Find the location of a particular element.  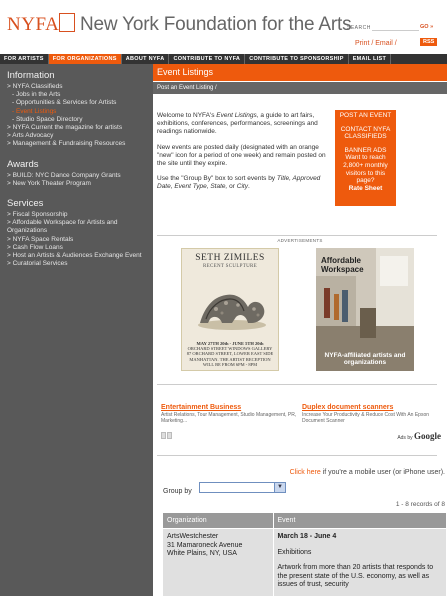

sidebar-item-curatorial: > Curatorial Services is located at coordinates (77, 264).